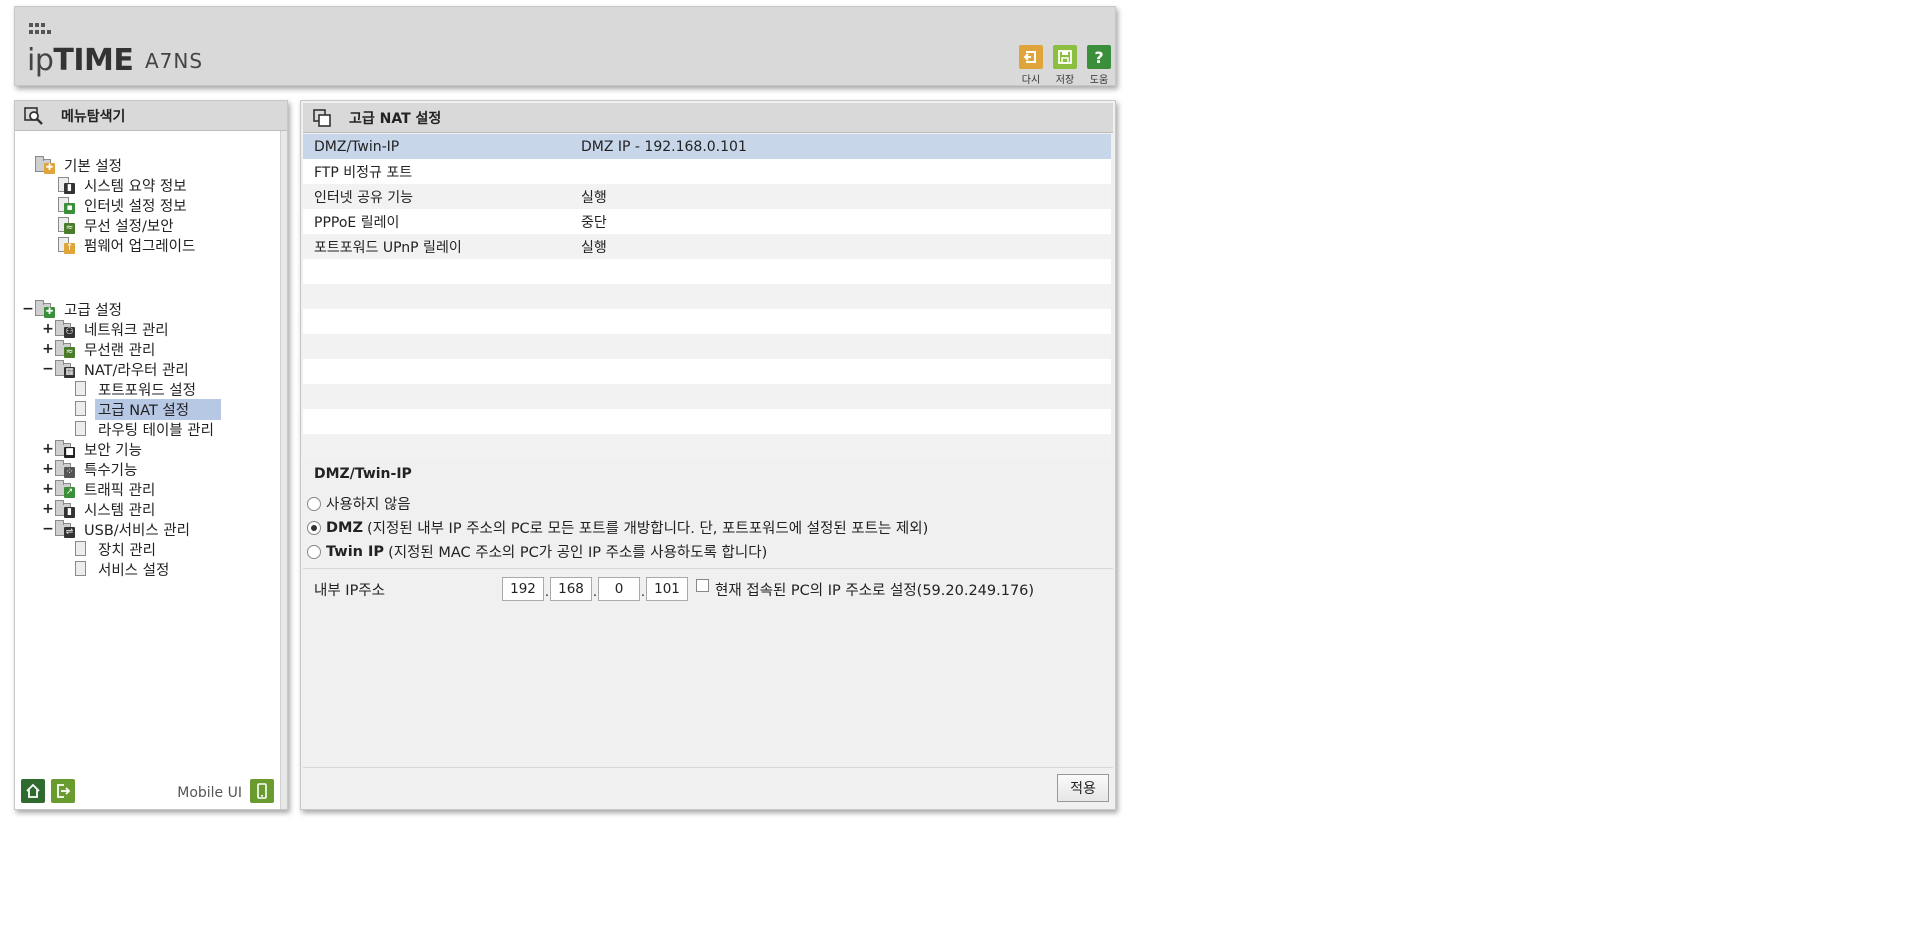  What do you see at coordinates (136, 370) in the screenshot?
I see `tree-label: NAT/라우터 관리` at bounding box center [136, 370].